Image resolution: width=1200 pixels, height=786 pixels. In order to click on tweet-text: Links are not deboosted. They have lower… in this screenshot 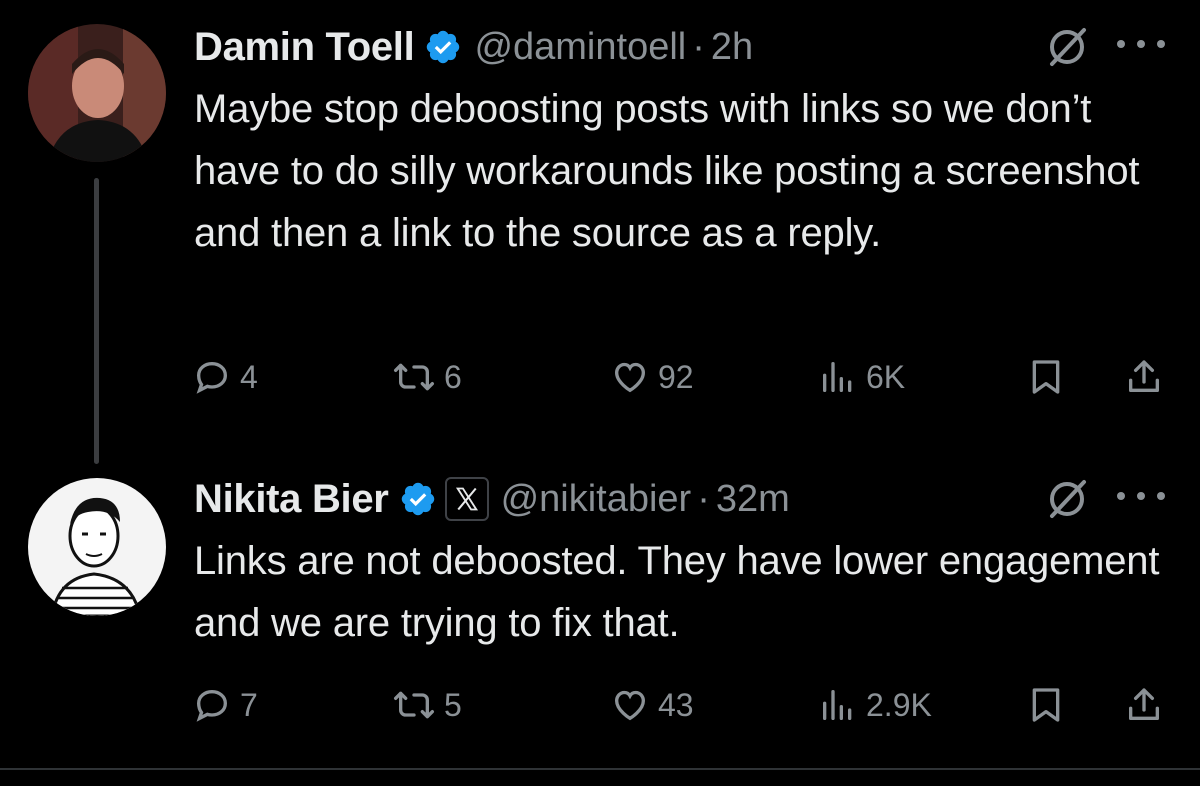, I will do `click(677, 592)`.